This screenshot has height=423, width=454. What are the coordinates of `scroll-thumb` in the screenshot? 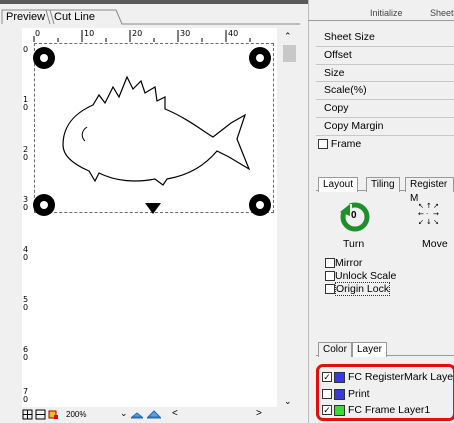 It's located at (289, 53).